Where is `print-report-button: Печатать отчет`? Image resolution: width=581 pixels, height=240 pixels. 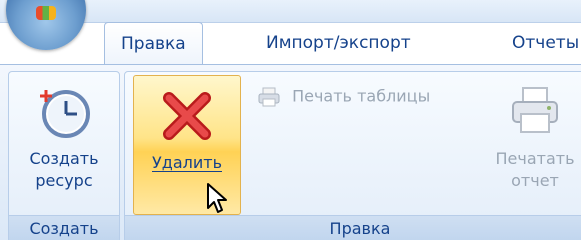 print-report-button: Печатать отчет is located at coordinates (530, 142).